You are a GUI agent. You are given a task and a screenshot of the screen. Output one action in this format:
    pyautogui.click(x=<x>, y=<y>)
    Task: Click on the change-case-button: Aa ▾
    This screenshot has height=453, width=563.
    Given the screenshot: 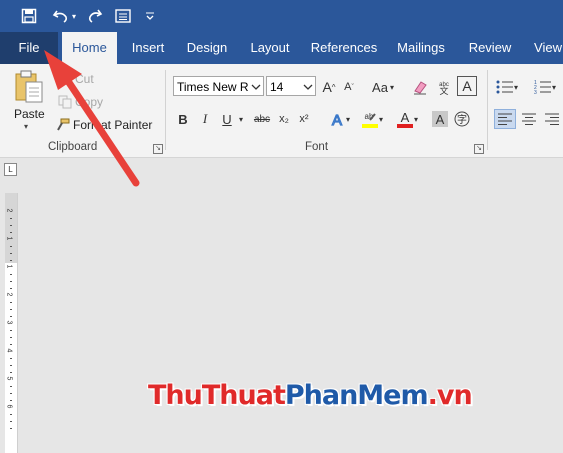 What is the action you would take?
    pyautogui.click(x=383, y=87)
    